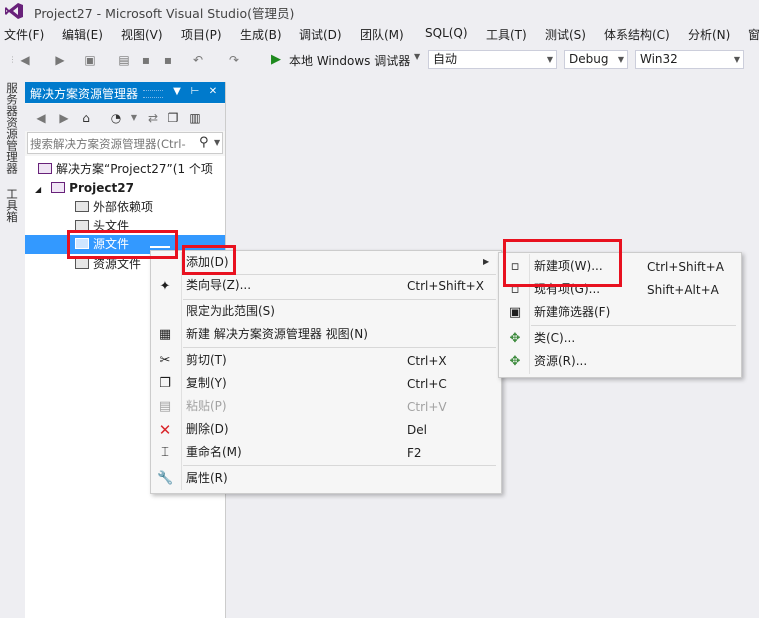 This screenshot has width=759, height=618. Describe the element at coordinates (427, 384) in the screenshot. I see `shortcut-copy: Ctrl+C` at that location.